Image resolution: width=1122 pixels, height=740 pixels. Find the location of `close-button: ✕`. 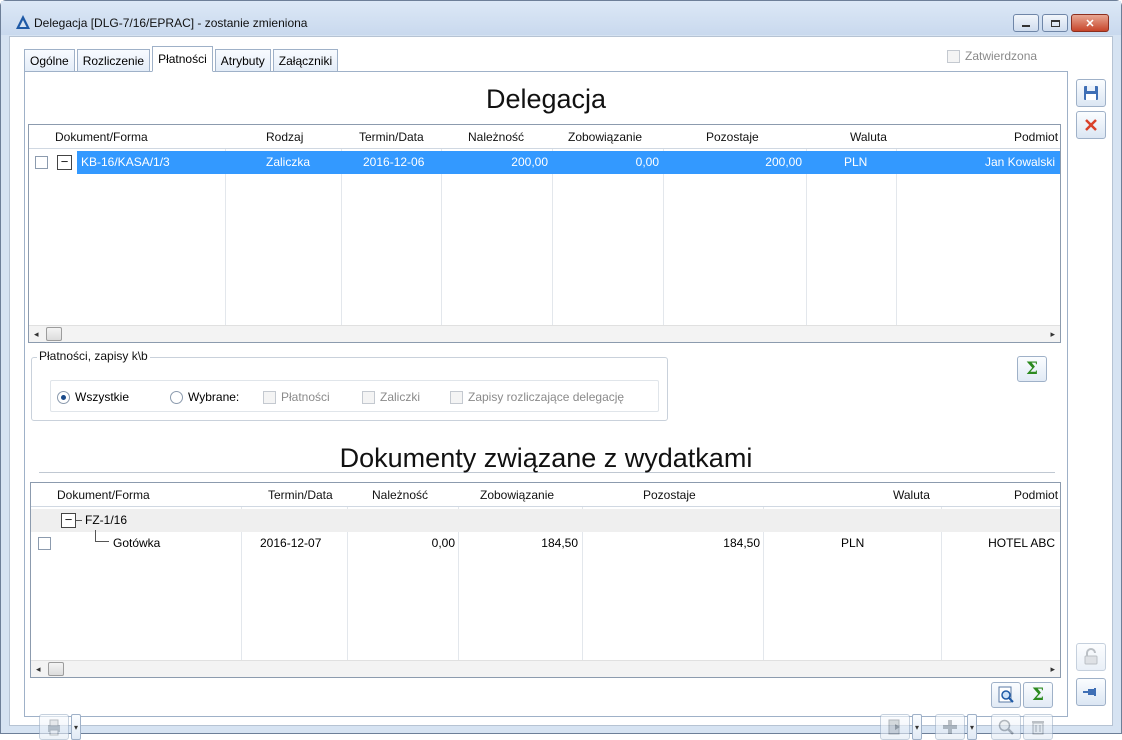

close-button: ✕ is located at coordinates (1090, 23).